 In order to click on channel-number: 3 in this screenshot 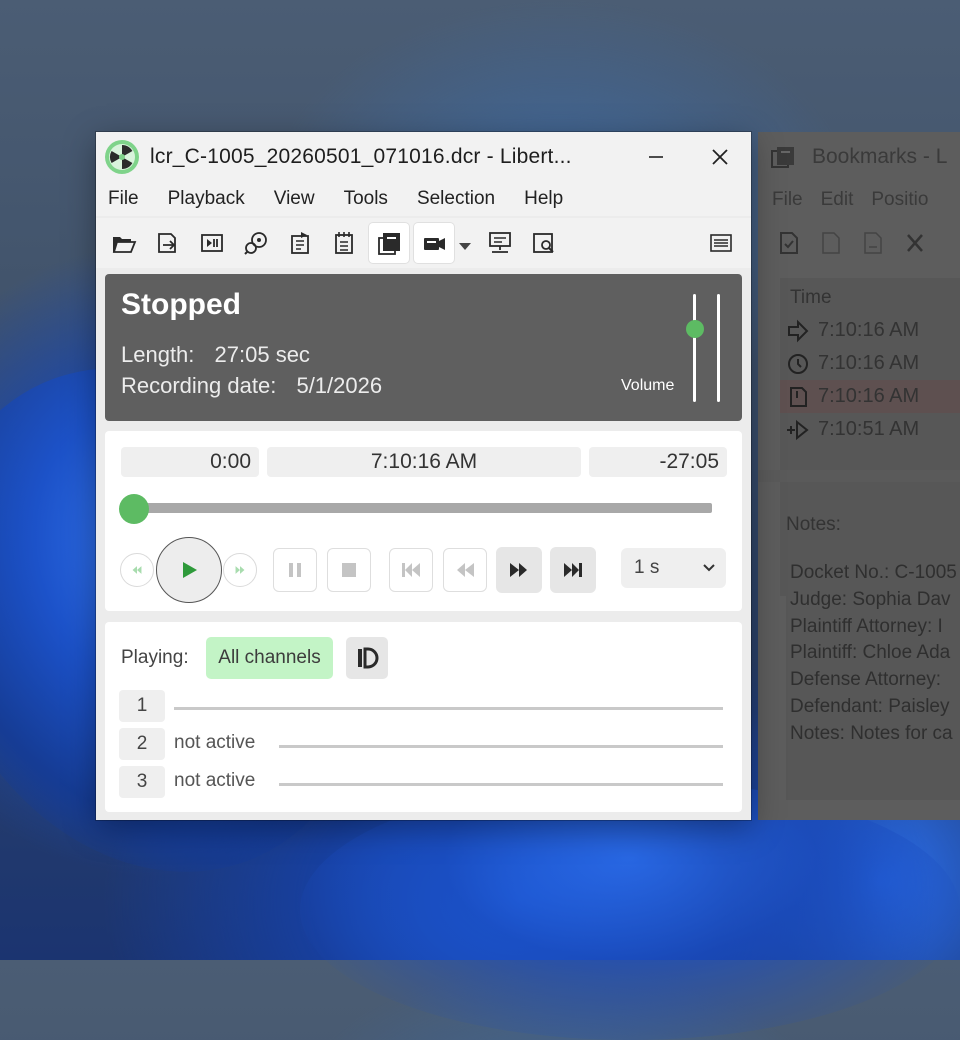, I will do `click(142, 782)`.